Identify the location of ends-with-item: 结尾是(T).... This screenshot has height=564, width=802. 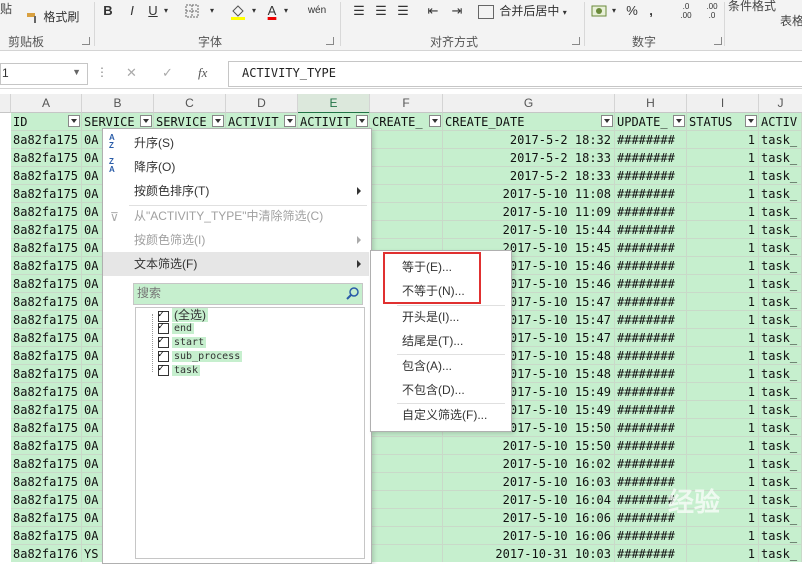
(440, 341).